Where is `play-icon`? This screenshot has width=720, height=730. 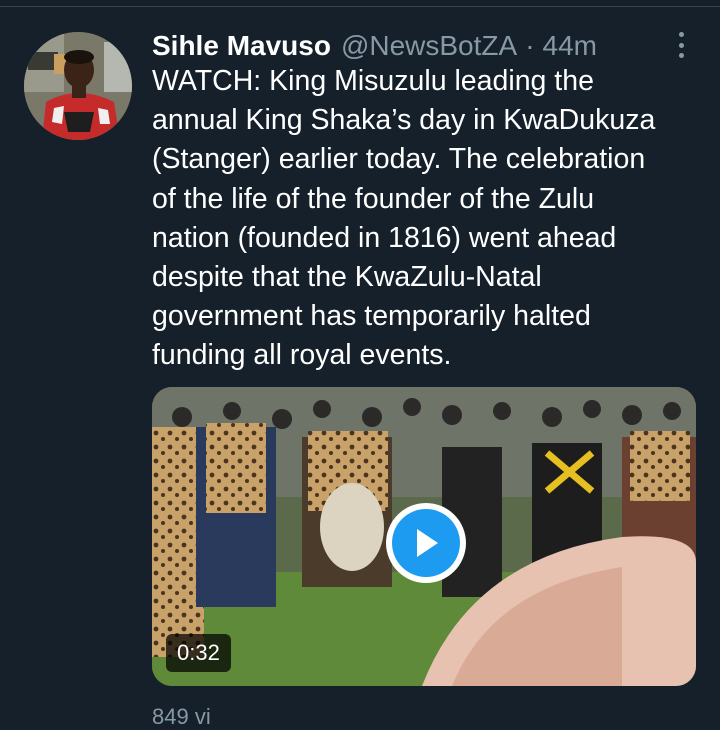
play-icon is located at coordinates (426, 543).